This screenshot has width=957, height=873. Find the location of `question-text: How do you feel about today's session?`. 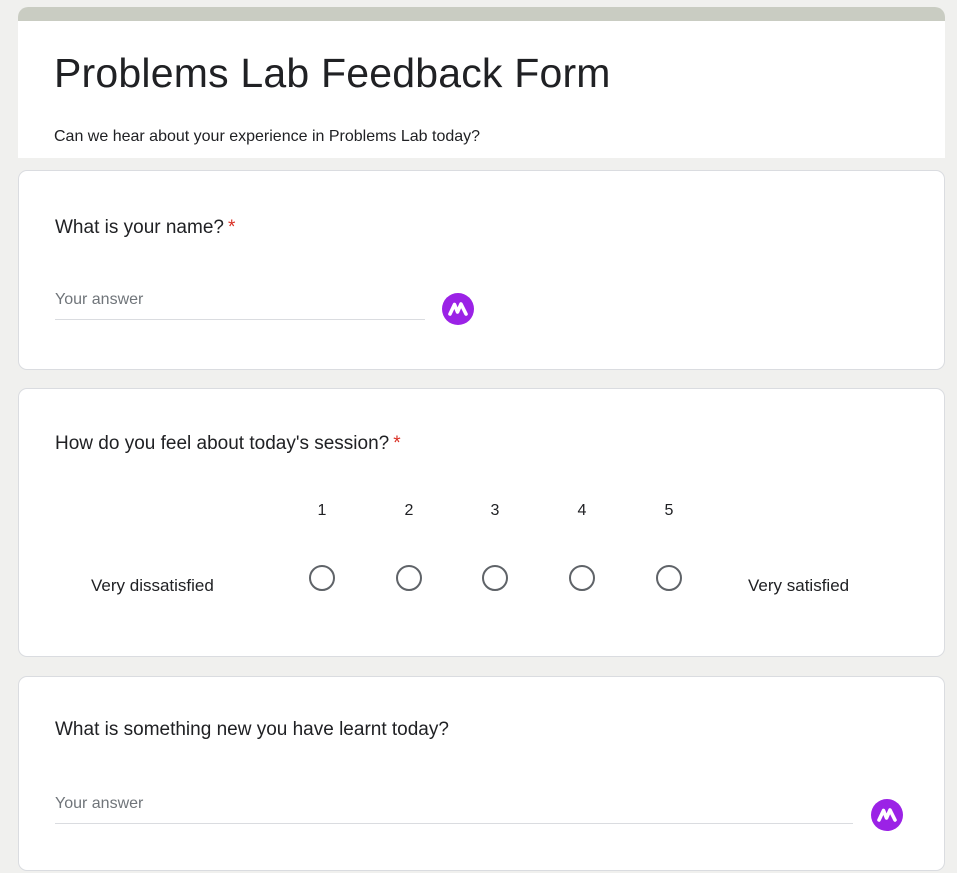

question-text: How do you feel about today's session? is located at coordinates (222, 443).